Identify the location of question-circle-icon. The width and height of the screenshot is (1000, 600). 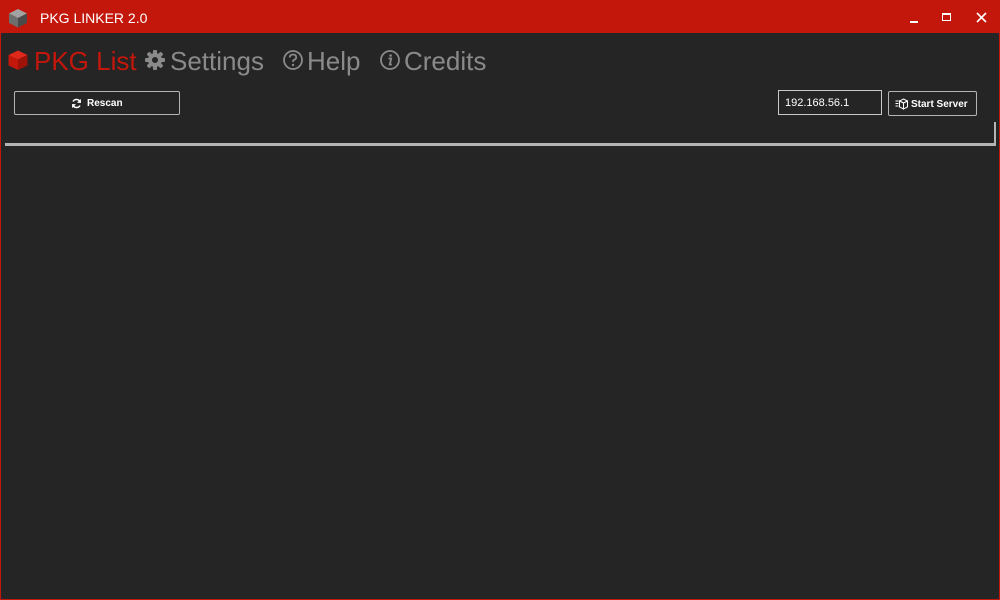
(293, 60).